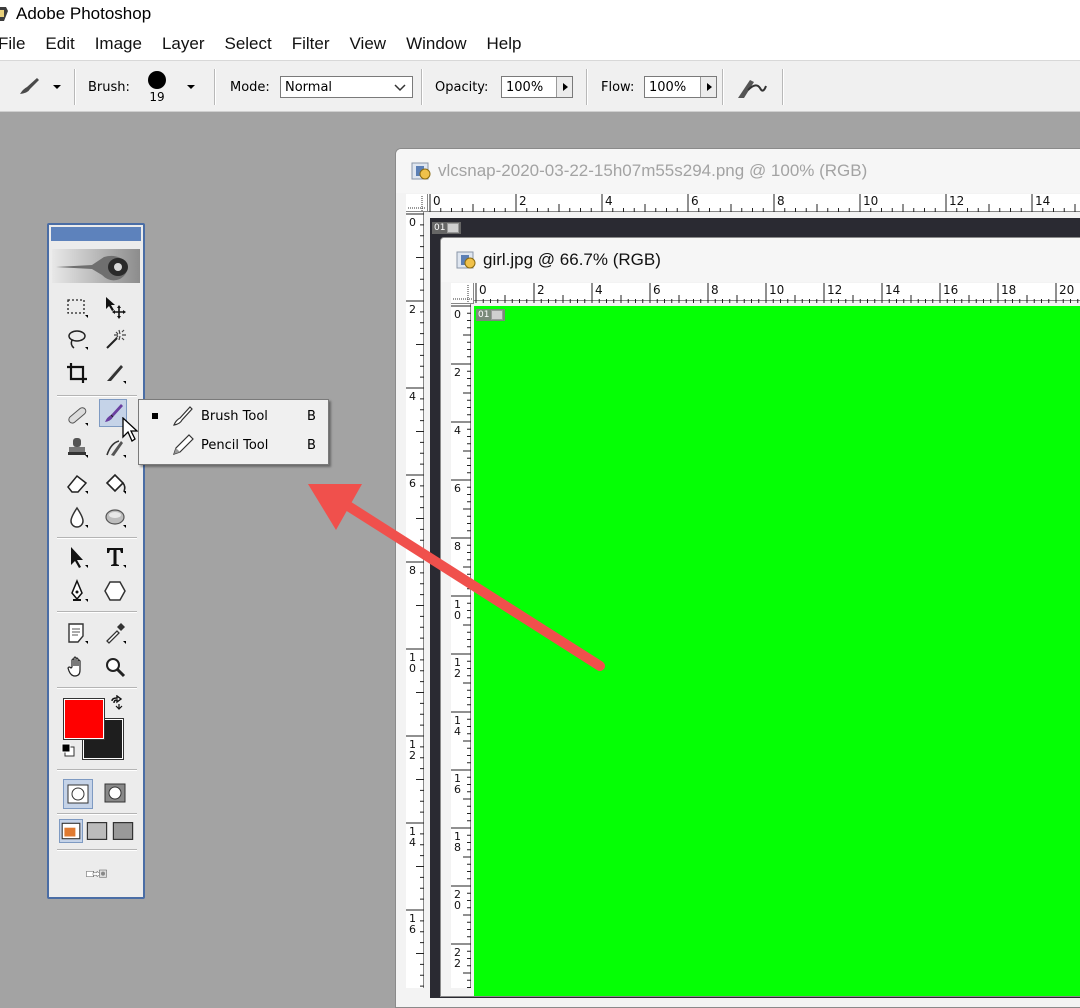  I want to click on opacity-field: 100%, so click(537, 87).